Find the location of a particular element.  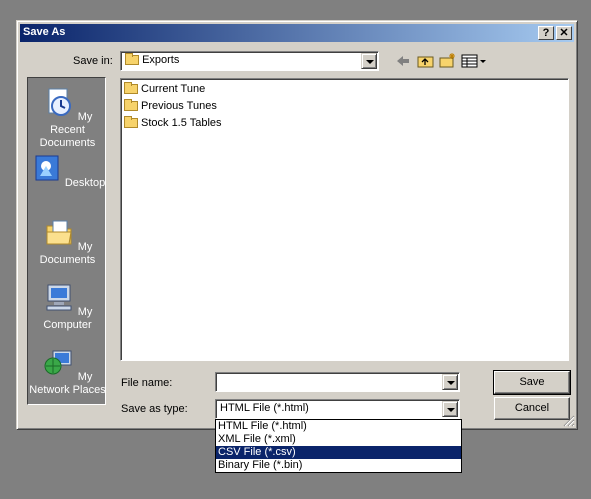

place-my-computer: My Computer is located at coordinates (67, 306).